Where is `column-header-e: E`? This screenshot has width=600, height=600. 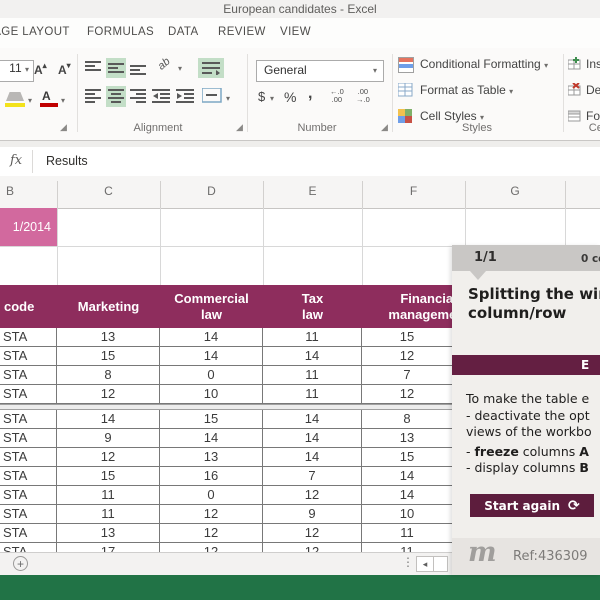 column-header-e: E is located at coordinates (312, 191).